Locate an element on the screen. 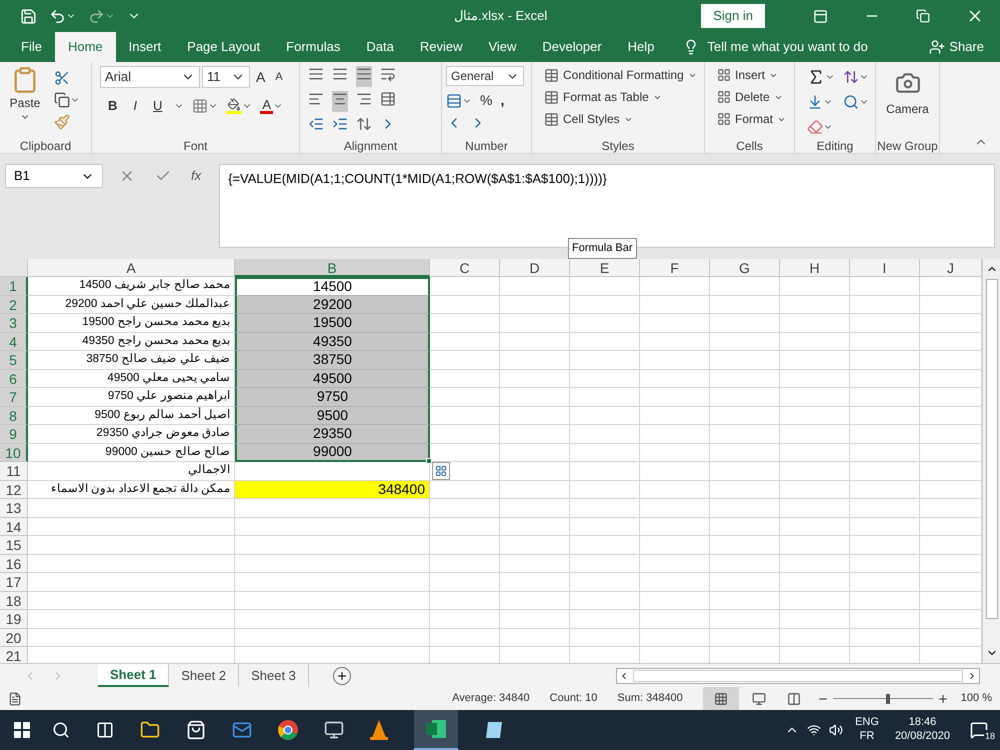 This screenshot has width=1000, height=750. row-header: 18 is located at coordinates (14, 601).